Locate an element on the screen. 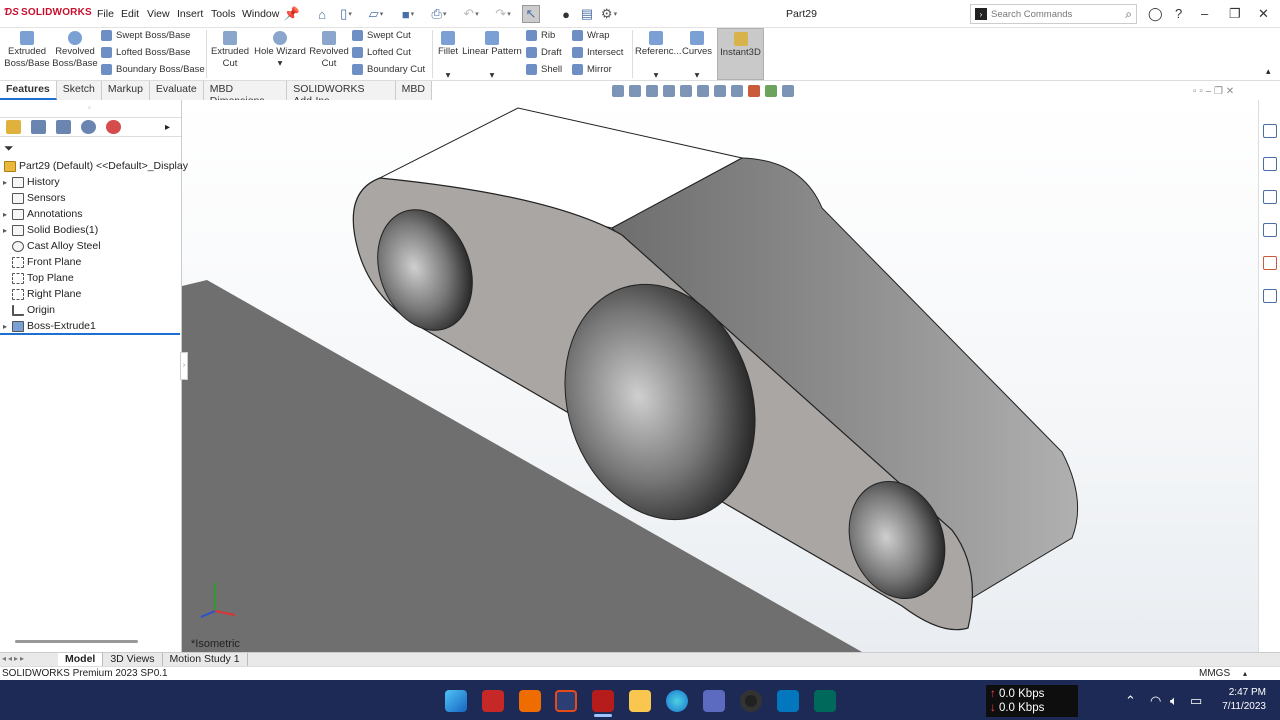  lofted-boss-button: Lofted Boss/Base is located at coordinates (145, 52).